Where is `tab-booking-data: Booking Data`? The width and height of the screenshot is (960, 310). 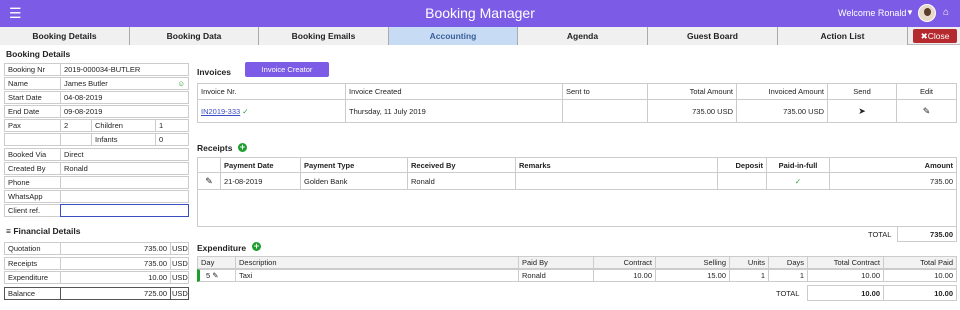 tab-booking-data: Booking Data is located at coordinates (194, 36).